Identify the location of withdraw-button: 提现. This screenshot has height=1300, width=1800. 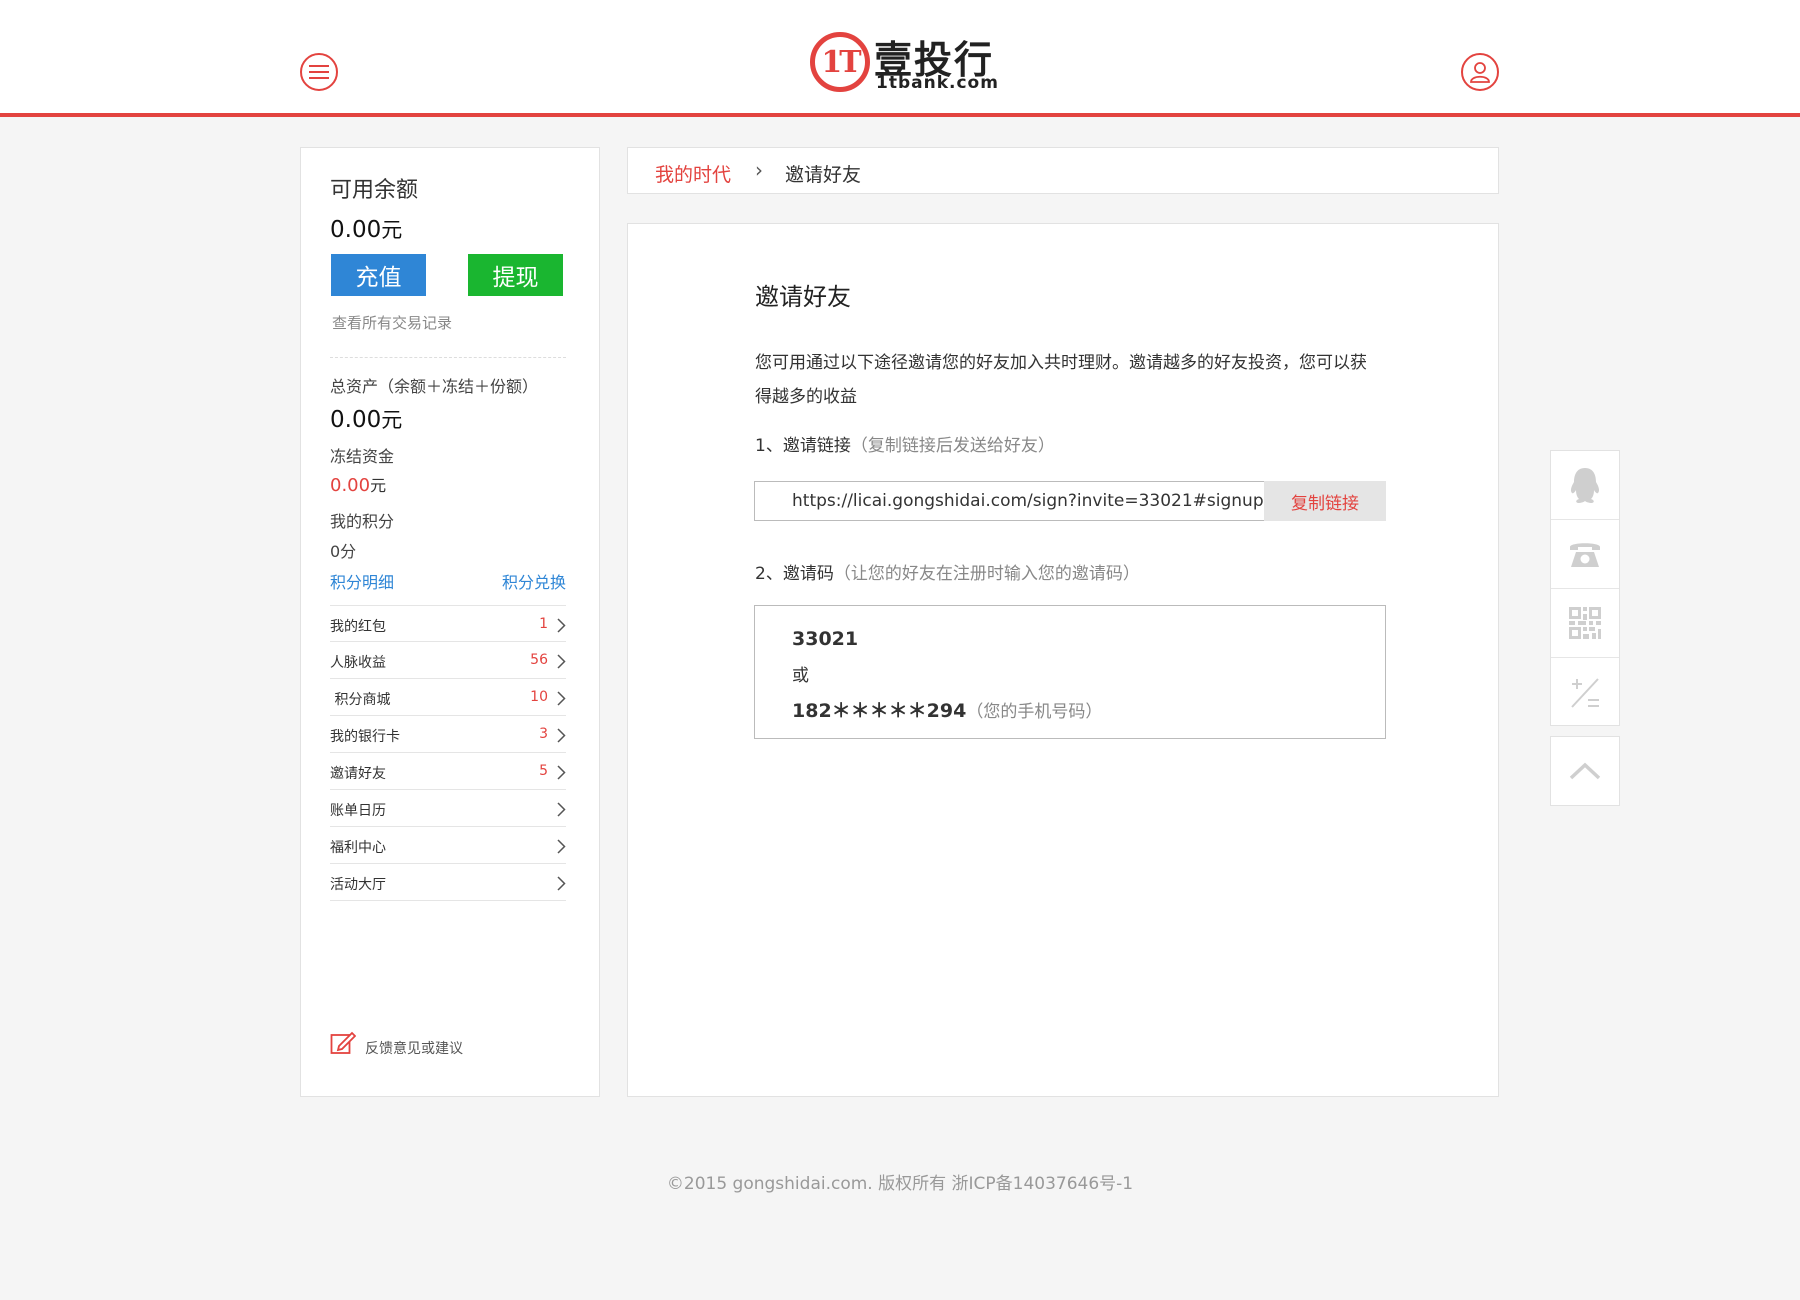
(515, 275).